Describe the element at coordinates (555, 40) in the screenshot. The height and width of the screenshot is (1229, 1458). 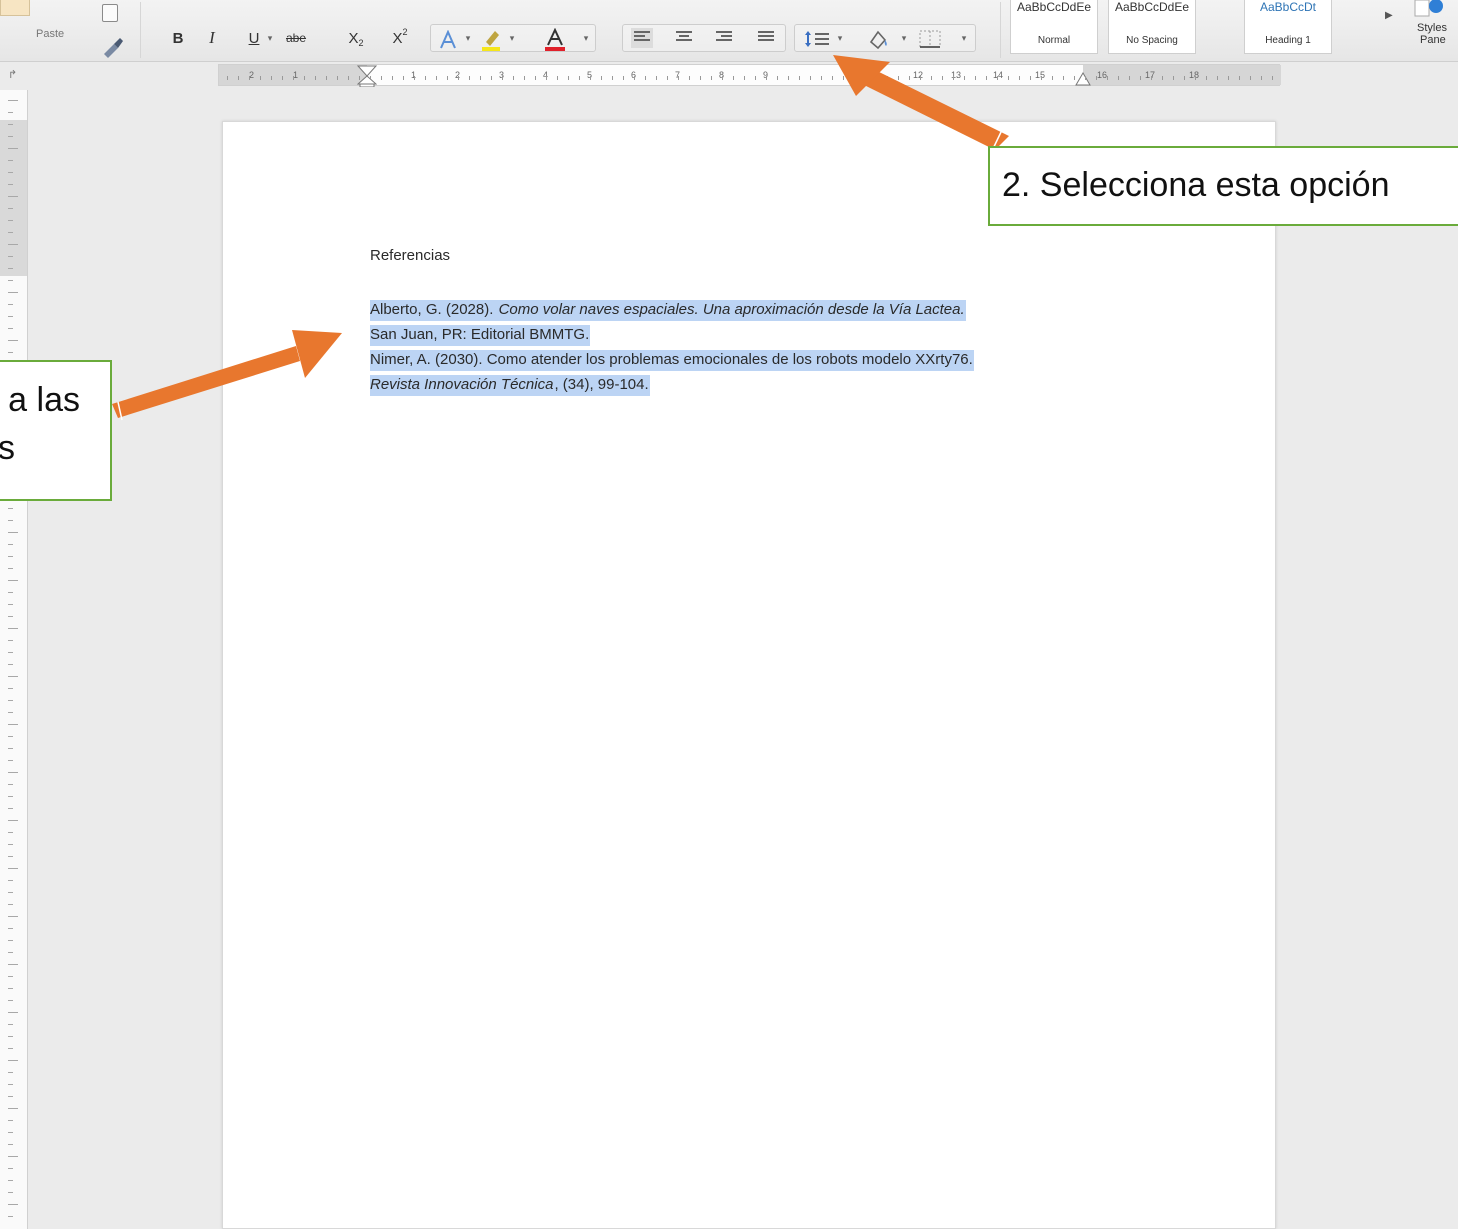
I see `font-color-icon` at that location.